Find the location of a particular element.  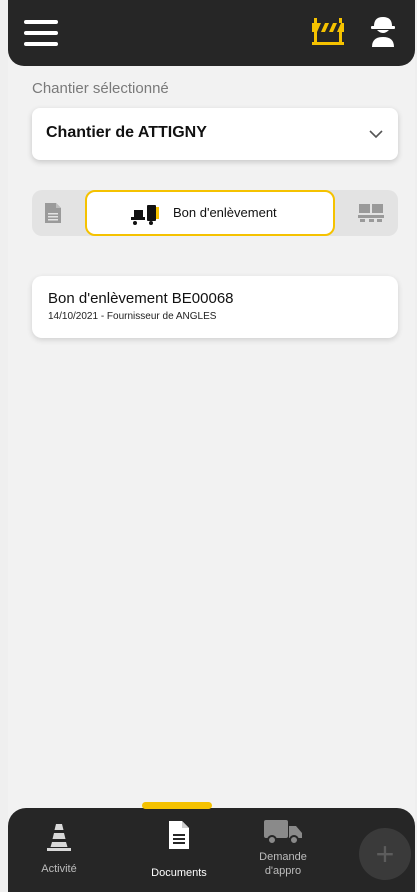

bottom-navigation: Activité Documents Demande d'appro + is located at coordinates (211, 850).